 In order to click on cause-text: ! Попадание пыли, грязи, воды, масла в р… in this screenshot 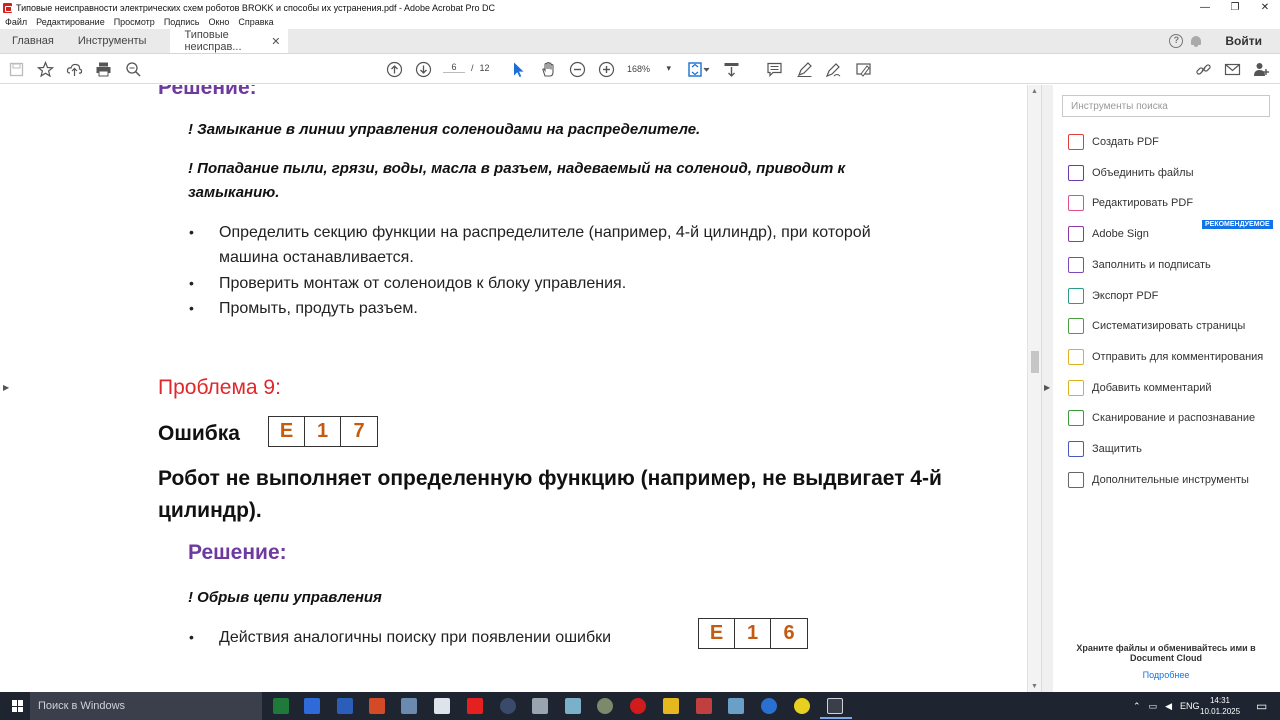, I will do `click(517, 168)`.